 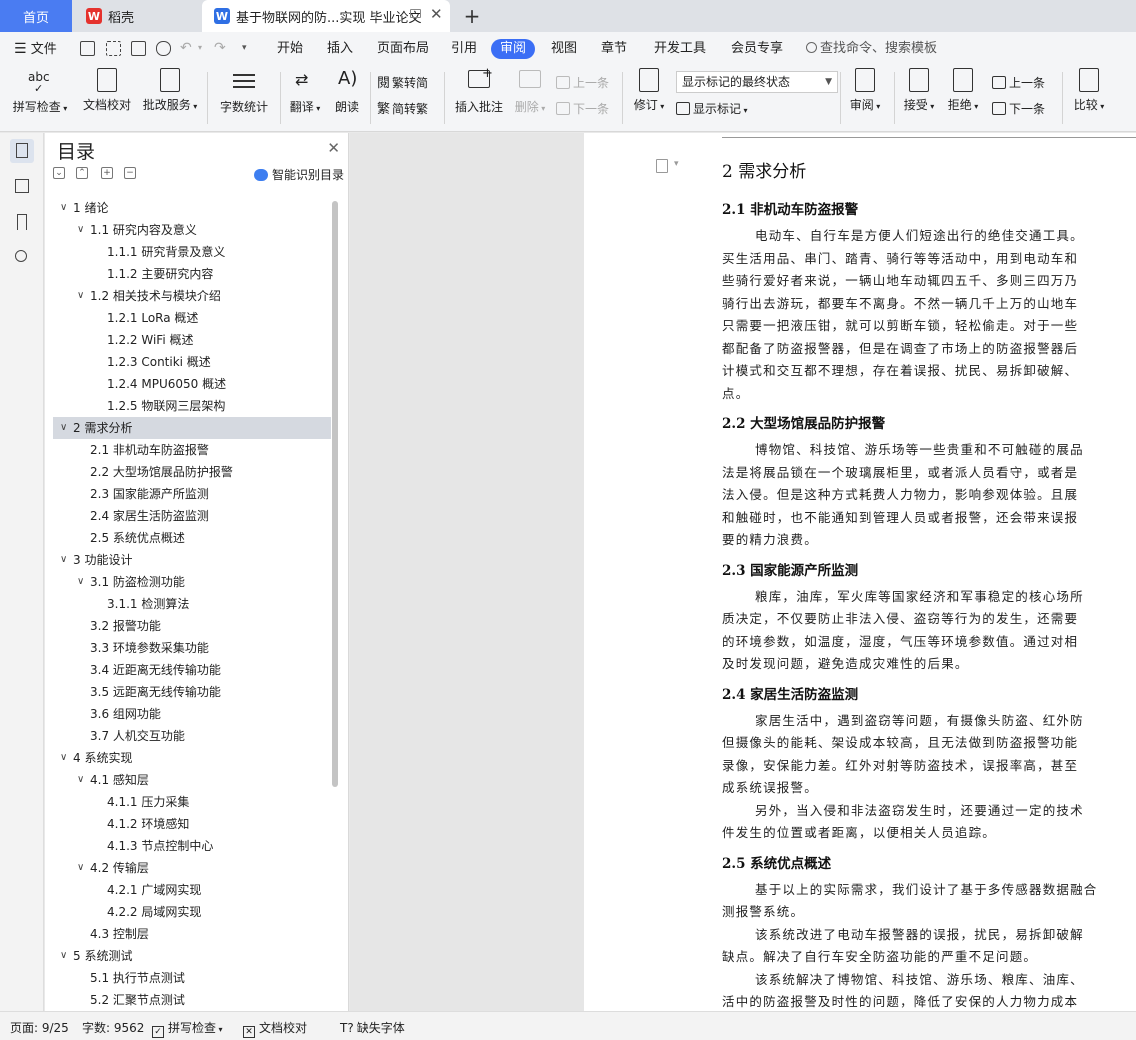 What do you see at coordinates (192, 450) in the screenshot?
I see `toc-item: 2.1 非机动车防盗报警` at bounding box center [192, 450].